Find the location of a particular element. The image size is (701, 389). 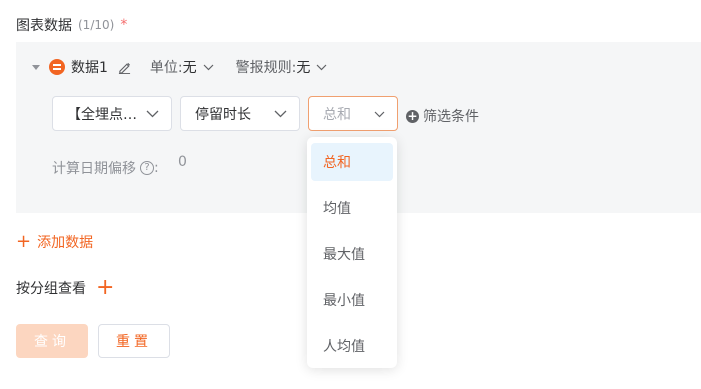

reset-button: 重置 is located at coordinates (134, 341).